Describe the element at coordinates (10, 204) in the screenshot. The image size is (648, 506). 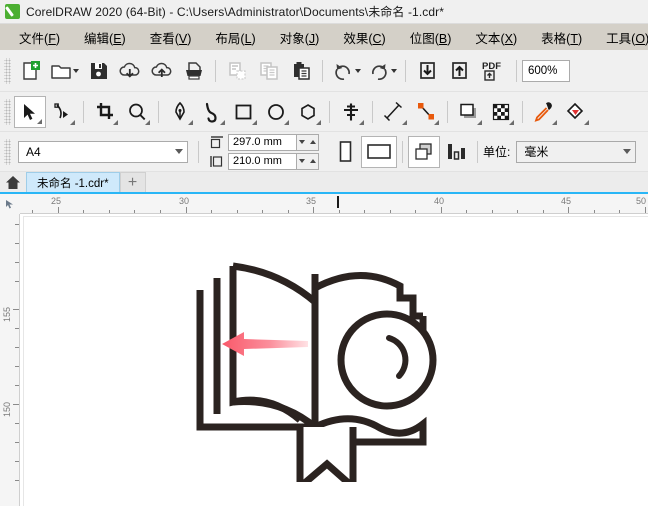
I see `ruler-origin-corner` at that location.